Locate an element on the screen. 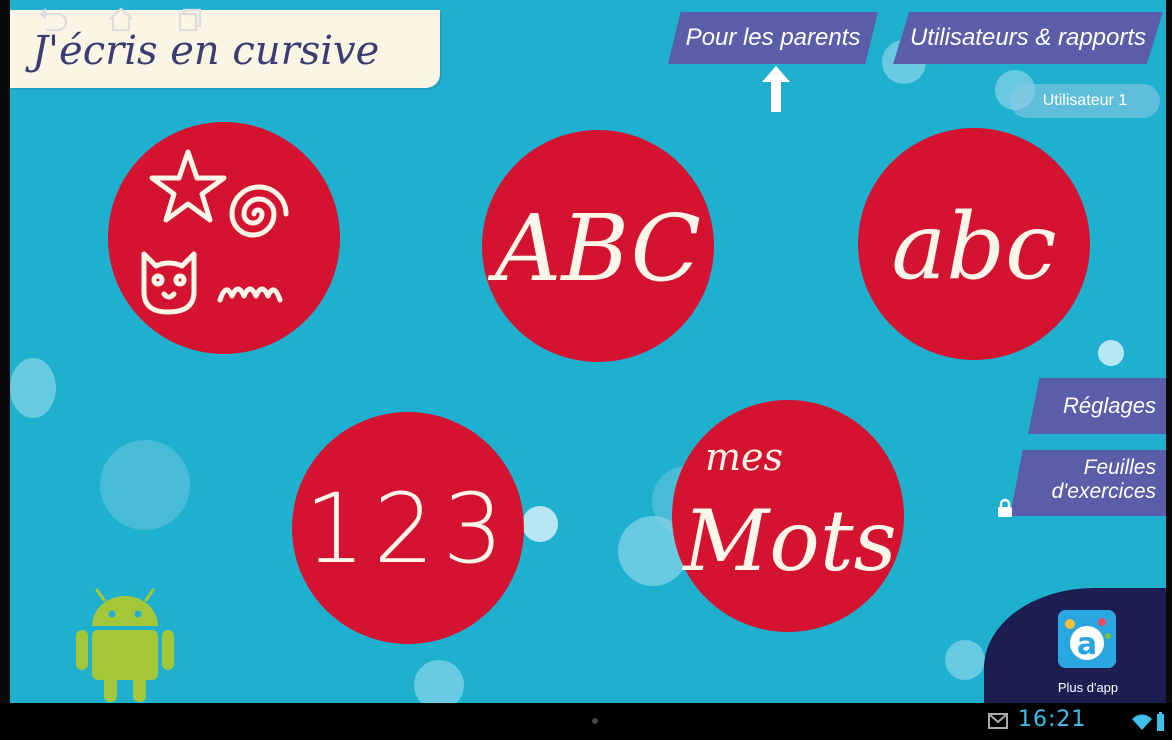  words-tile-label-small: mes is located at coordinates (744, 457).